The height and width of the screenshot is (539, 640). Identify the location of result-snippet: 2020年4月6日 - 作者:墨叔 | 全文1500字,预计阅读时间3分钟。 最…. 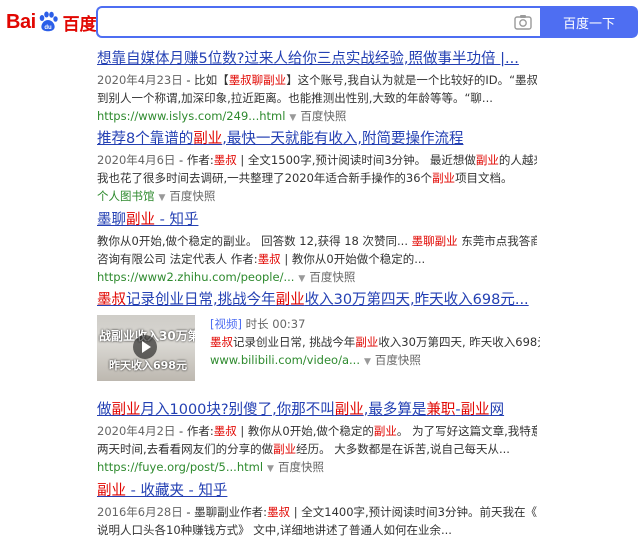
(317, 160).